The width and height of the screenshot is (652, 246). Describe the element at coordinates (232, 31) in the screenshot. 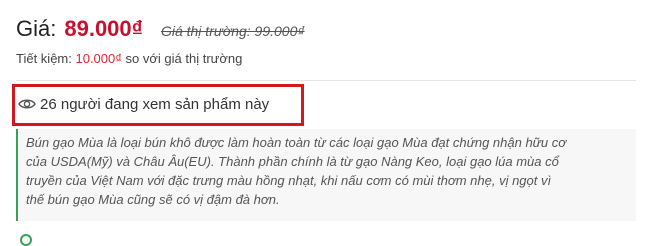

I see `market-price: Giá thị trường: 99.000₫` at that location.